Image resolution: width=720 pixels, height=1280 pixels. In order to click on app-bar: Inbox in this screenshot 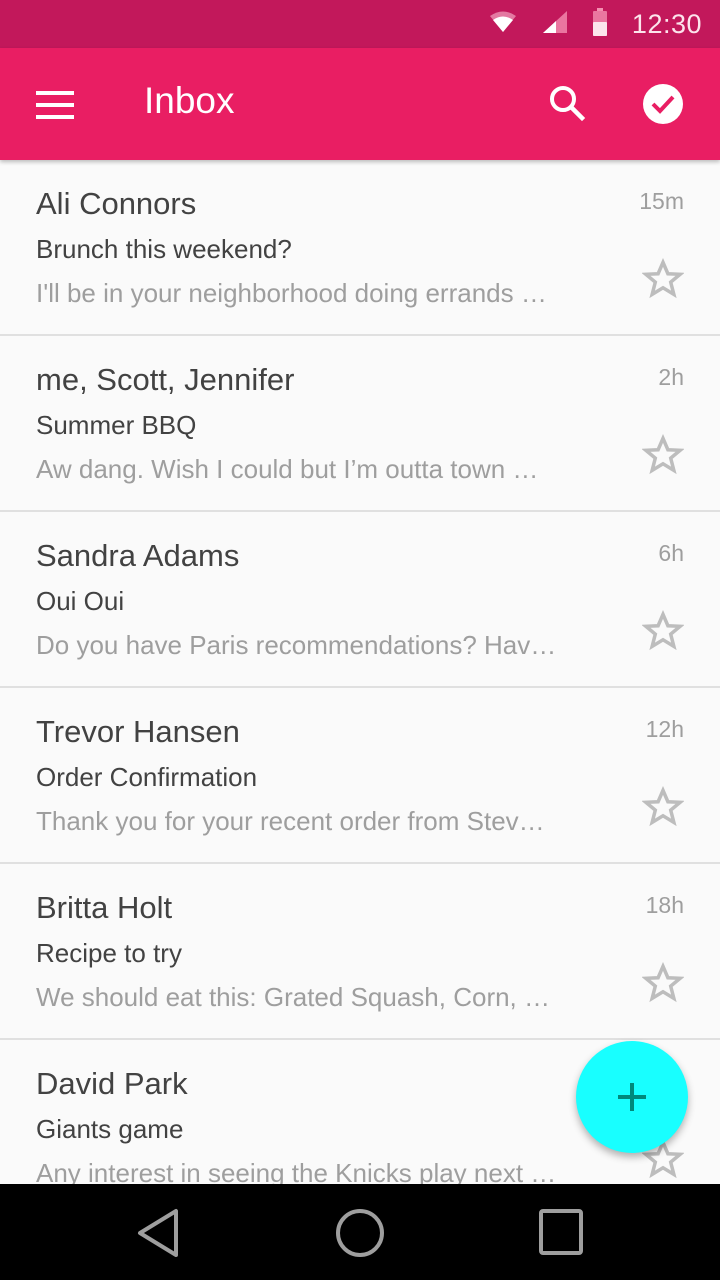, I will do `click(360, 104)`.